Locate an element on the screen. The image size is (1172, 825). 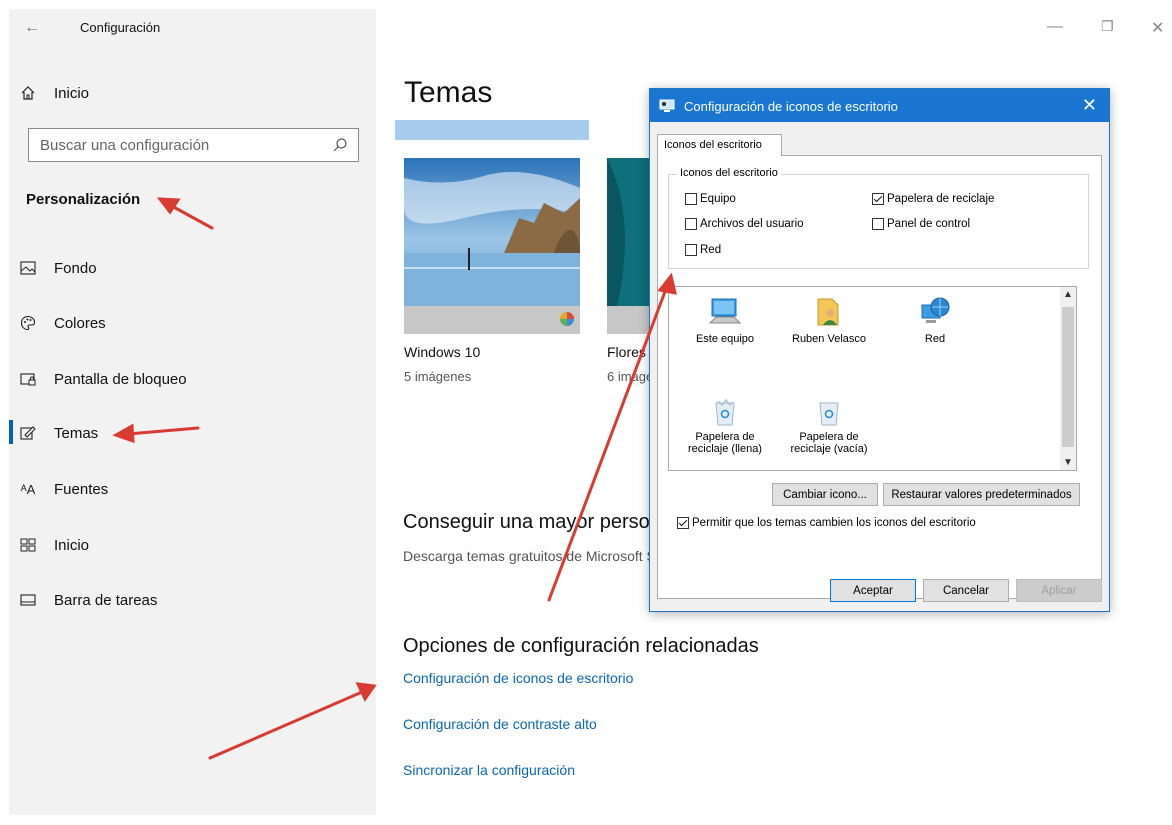
icon-label: Papelera de reciclaje (vacía) is located at coordinates (829, 443).